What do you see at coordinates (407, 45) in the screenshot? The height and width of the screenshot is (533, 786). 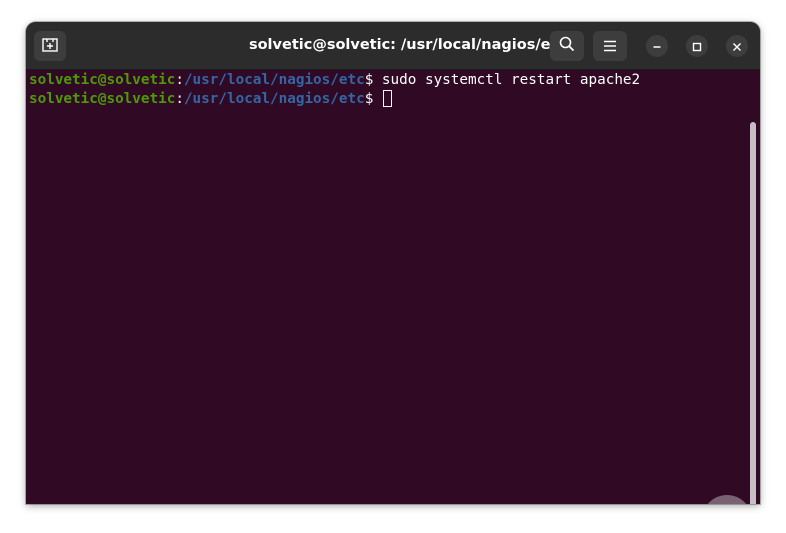 I see `window-title: solvetic@solvetic: /usr/local/nagios/etc` at bounding box center [407, 45].